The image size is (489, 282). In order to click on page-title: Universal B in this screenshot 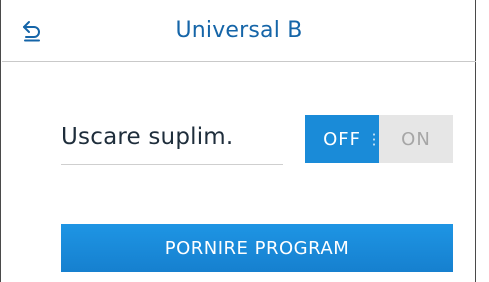, I will do `click(239, 30)`.